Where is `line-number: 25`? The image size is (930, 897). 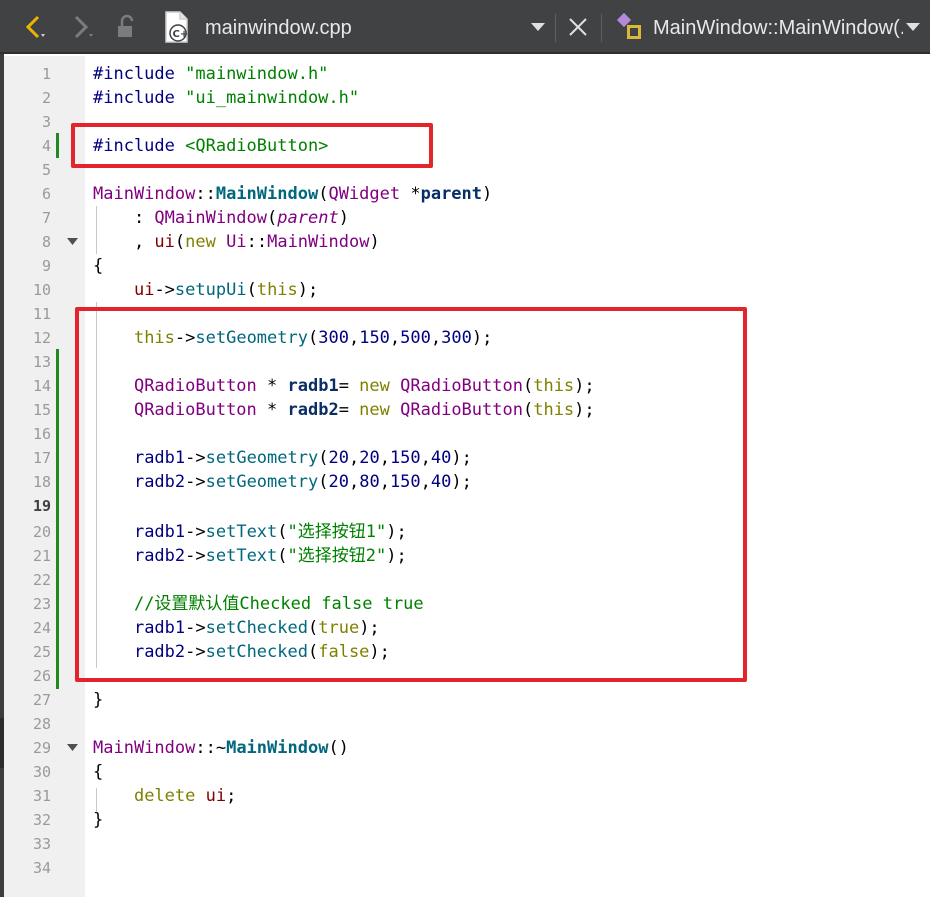
line-number: 25 is located at coordinates (41, 652).